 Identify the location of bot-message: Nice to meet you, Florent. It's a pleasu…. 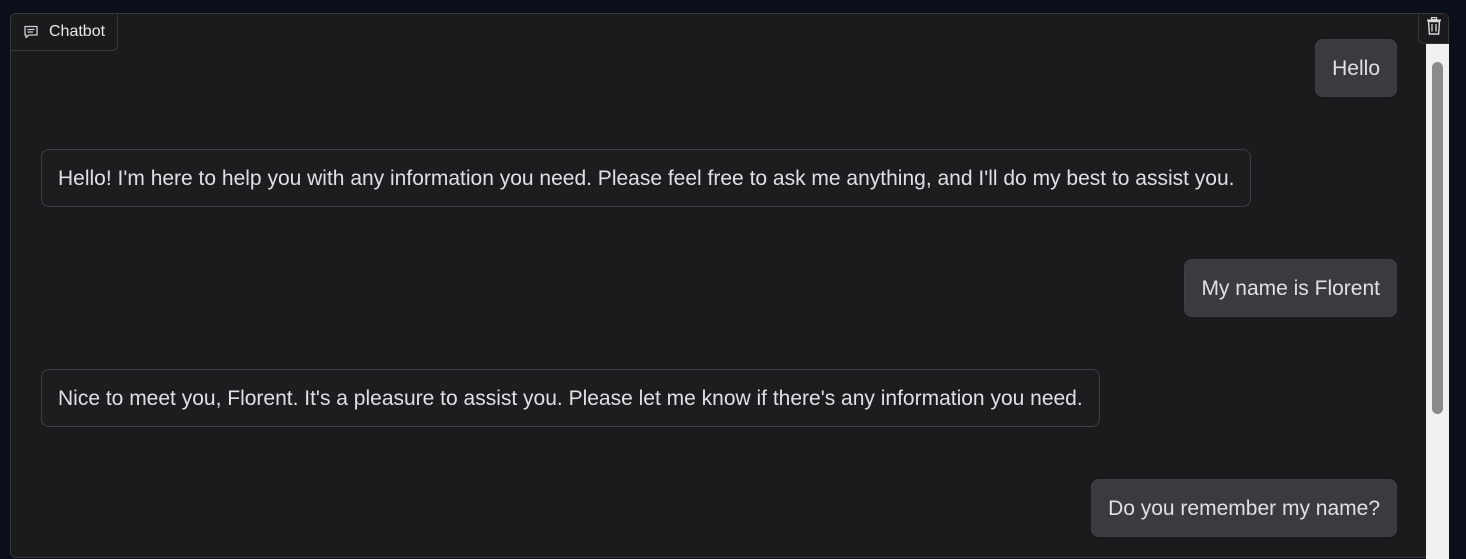
(570, 398).